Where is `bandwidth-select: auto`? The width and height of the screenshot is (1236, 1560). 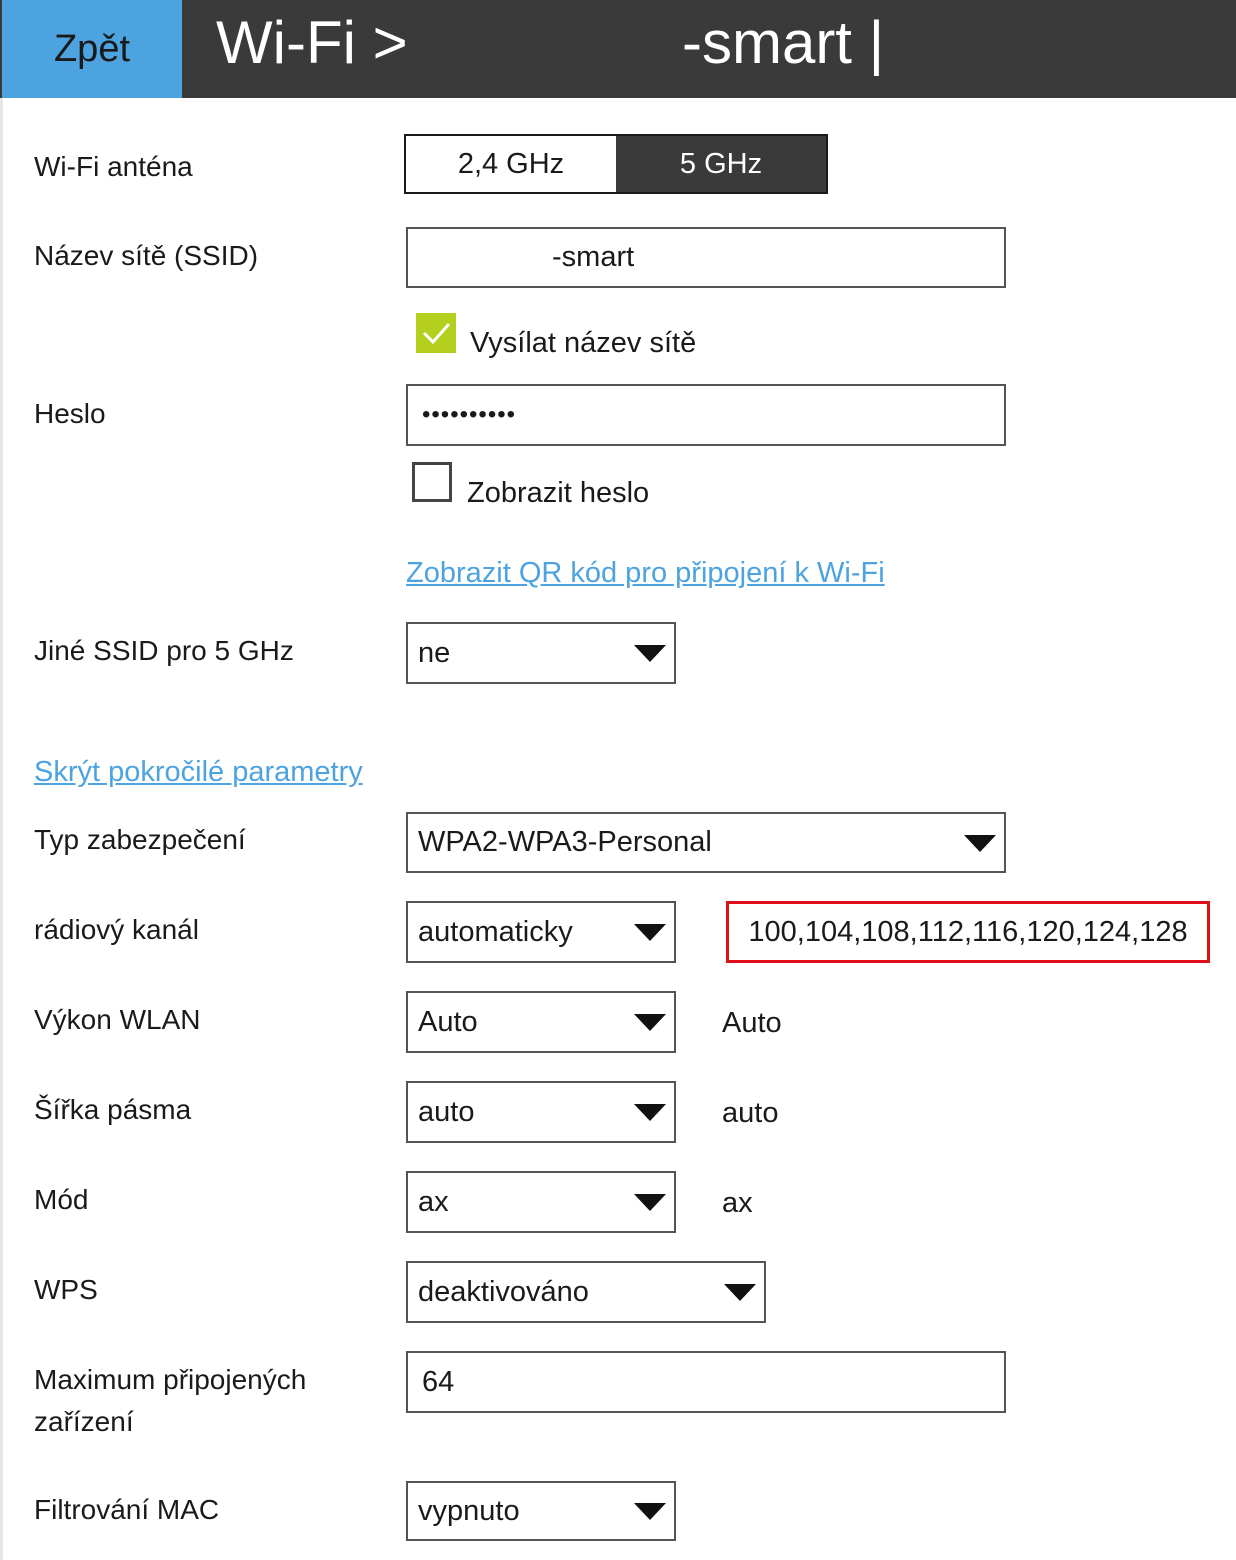 bandwidth-select: auto is located at coordinates (541, 1112).